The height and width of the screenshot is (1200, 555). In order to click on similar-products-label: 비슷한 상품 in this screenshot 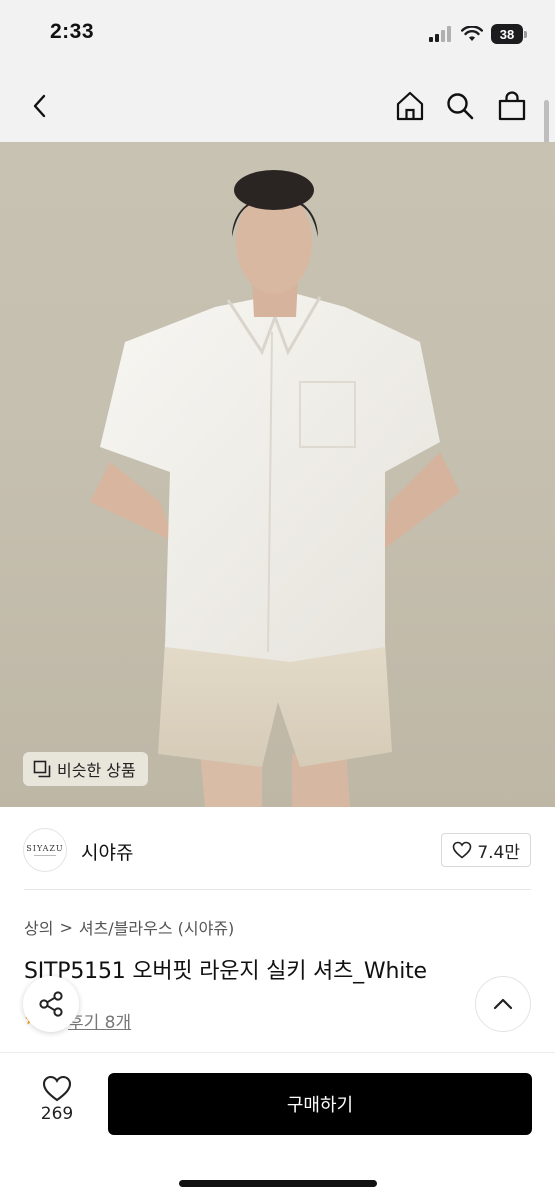, I will do `click(96, 770)`.